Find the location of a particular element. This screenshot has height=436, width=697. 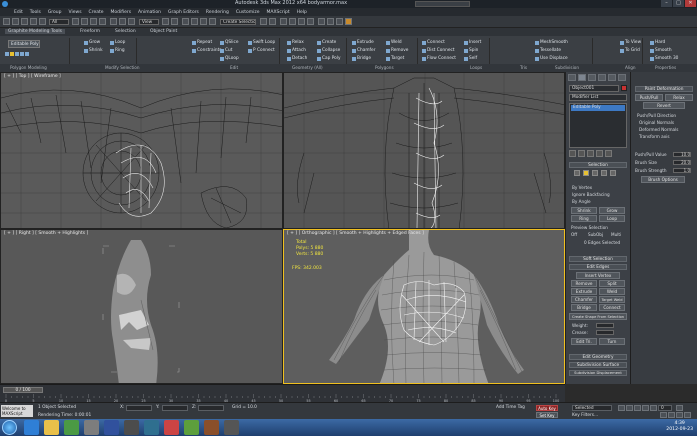

tab-selection: Selection is located at coordinates (125, 31).